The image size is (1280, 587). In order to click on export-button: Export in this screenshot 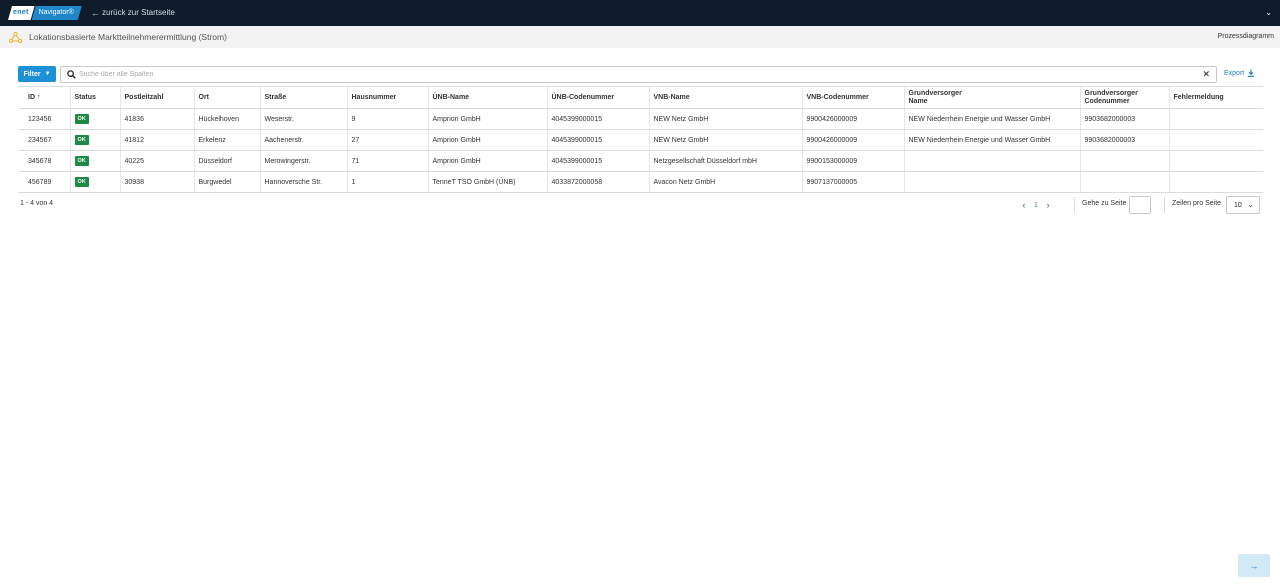, I will do `click(1239, 73)`.